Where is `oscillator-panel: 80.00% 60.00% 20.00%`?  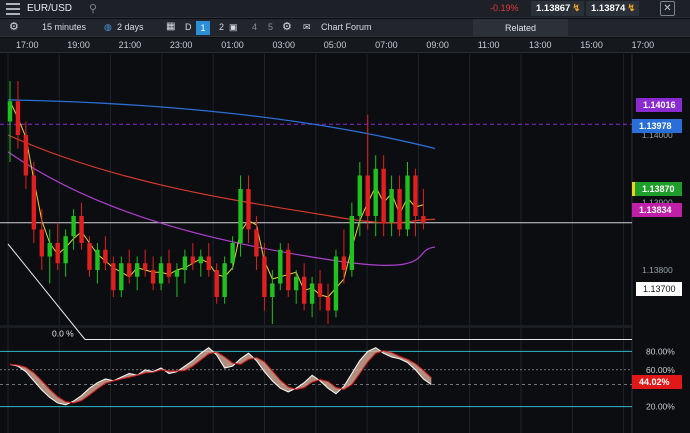 oscillator-panel: 80.00% 60.00% 20.00% is located at coordinates (337, 379).